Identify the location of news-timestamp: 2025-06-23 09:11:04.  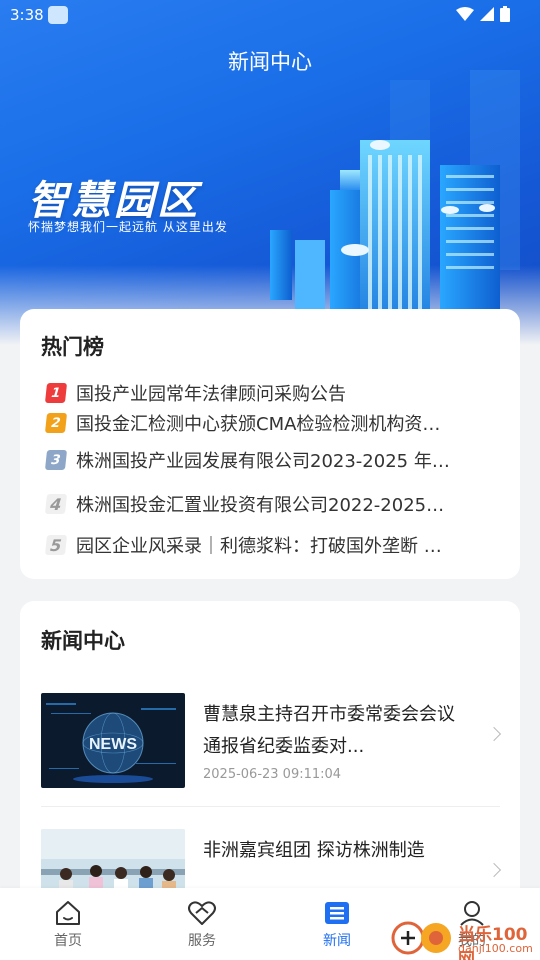
(272, 774).